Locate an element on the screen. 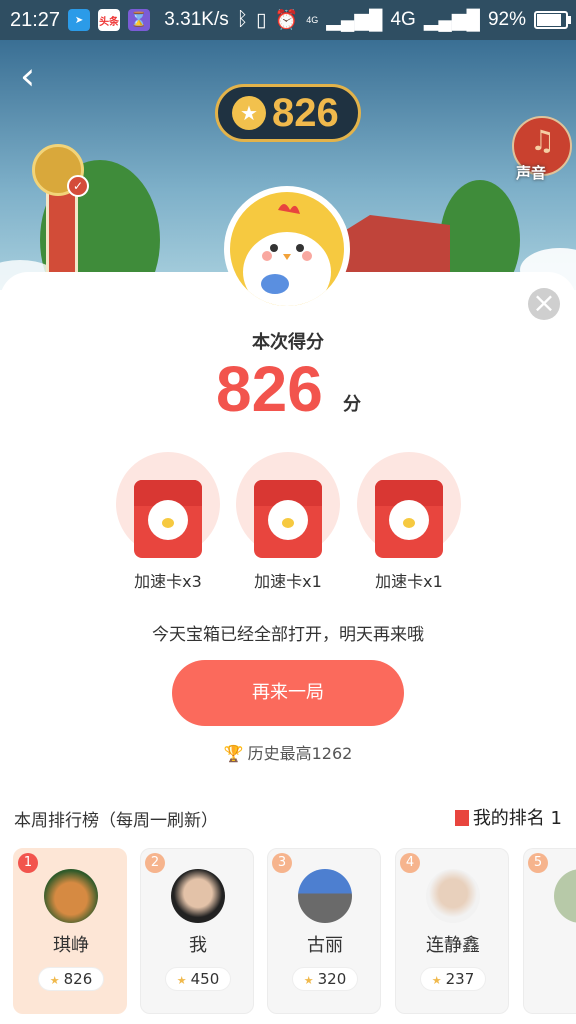  battery-percent: 92% is located at coordinates (506, 19).